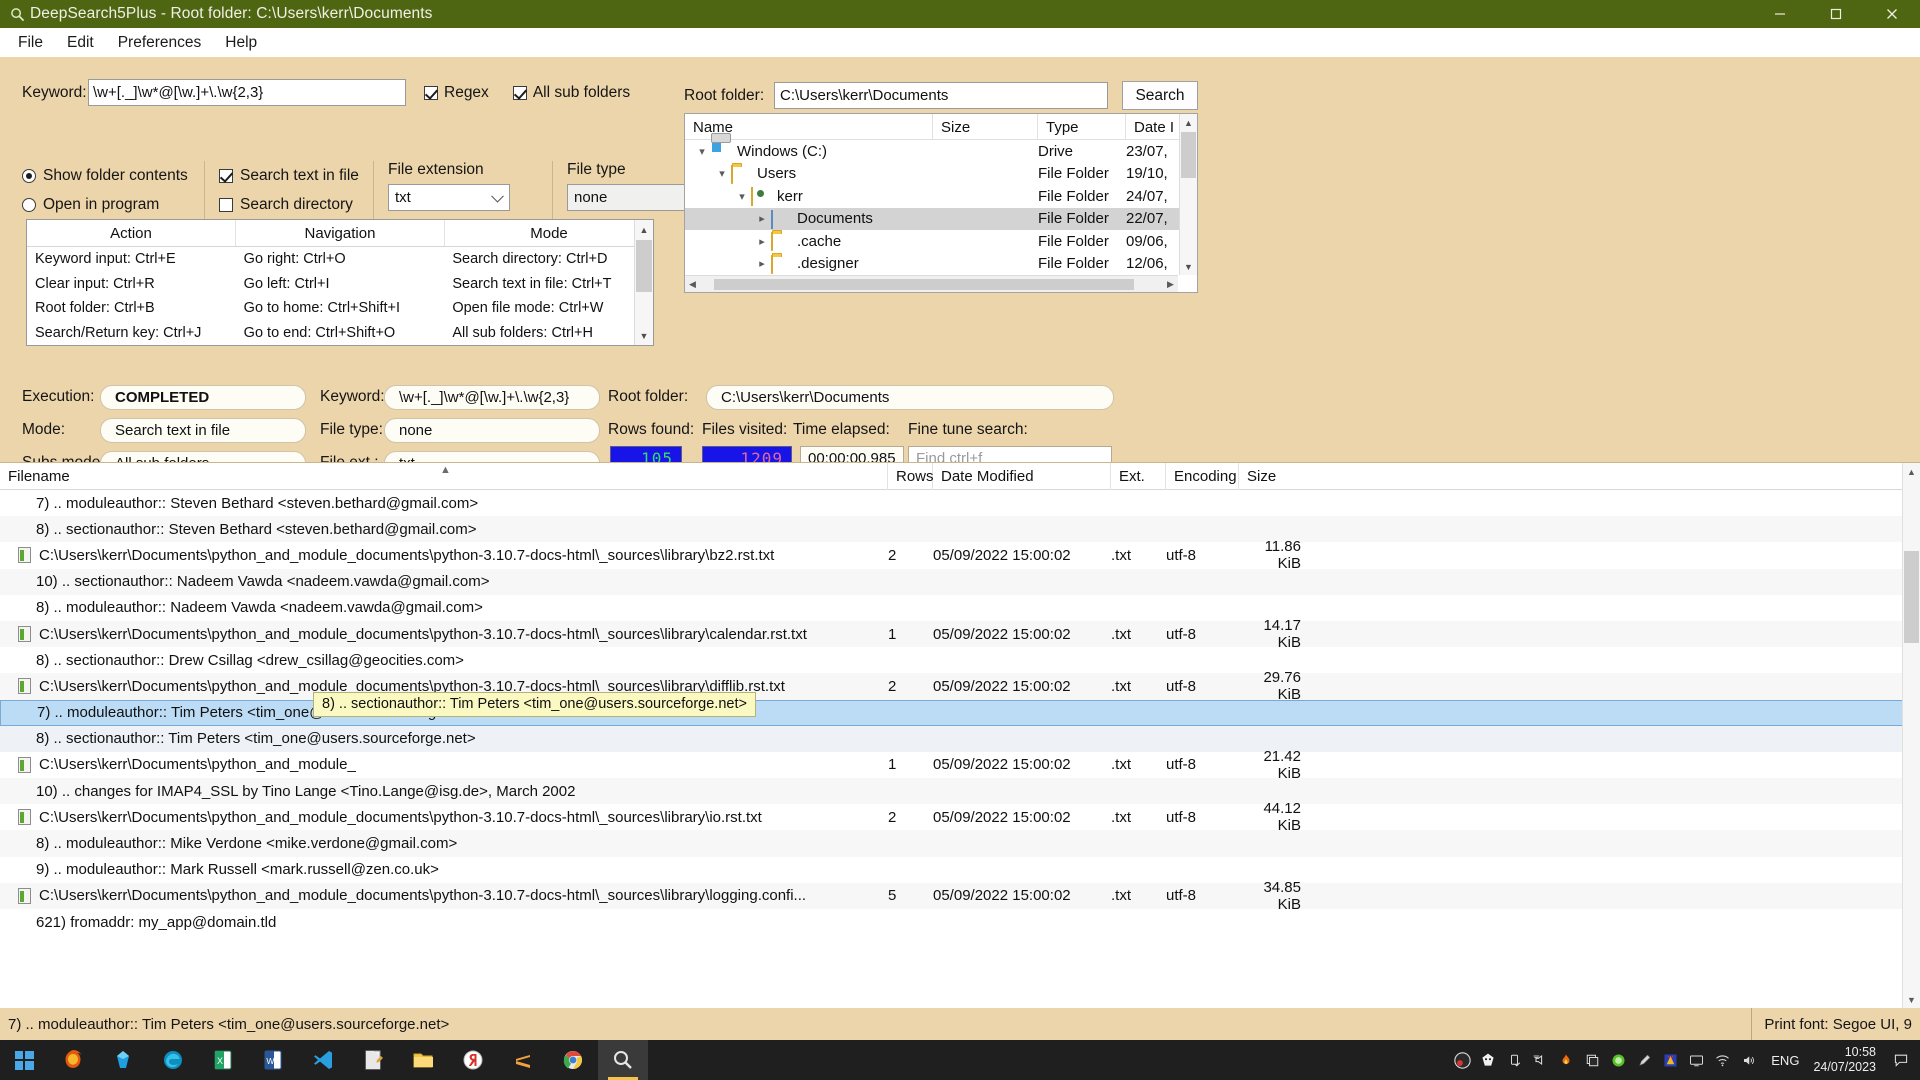 This screenshot has height=1080, width=1920. What do you see at coordinates (241, 43) in the screenshot?
I see `menu-help: Help` at bounding box center [241, 43].